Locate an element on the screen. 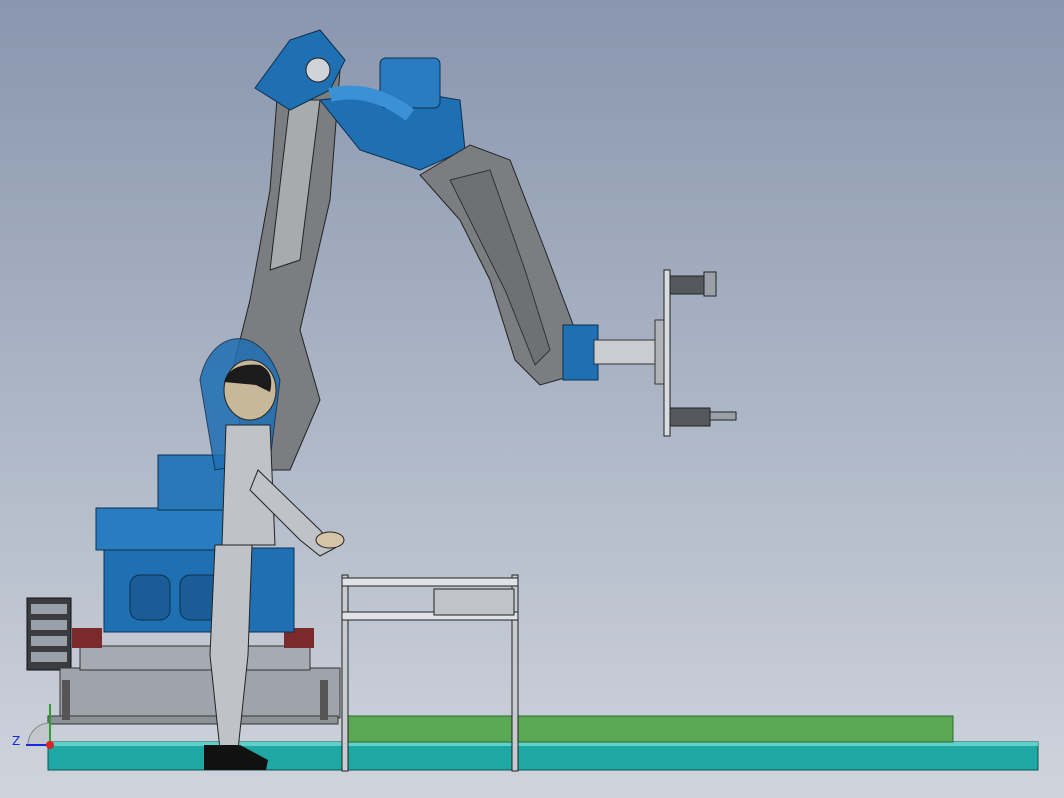  robot-pedestal is located at coordinates (194, 676).